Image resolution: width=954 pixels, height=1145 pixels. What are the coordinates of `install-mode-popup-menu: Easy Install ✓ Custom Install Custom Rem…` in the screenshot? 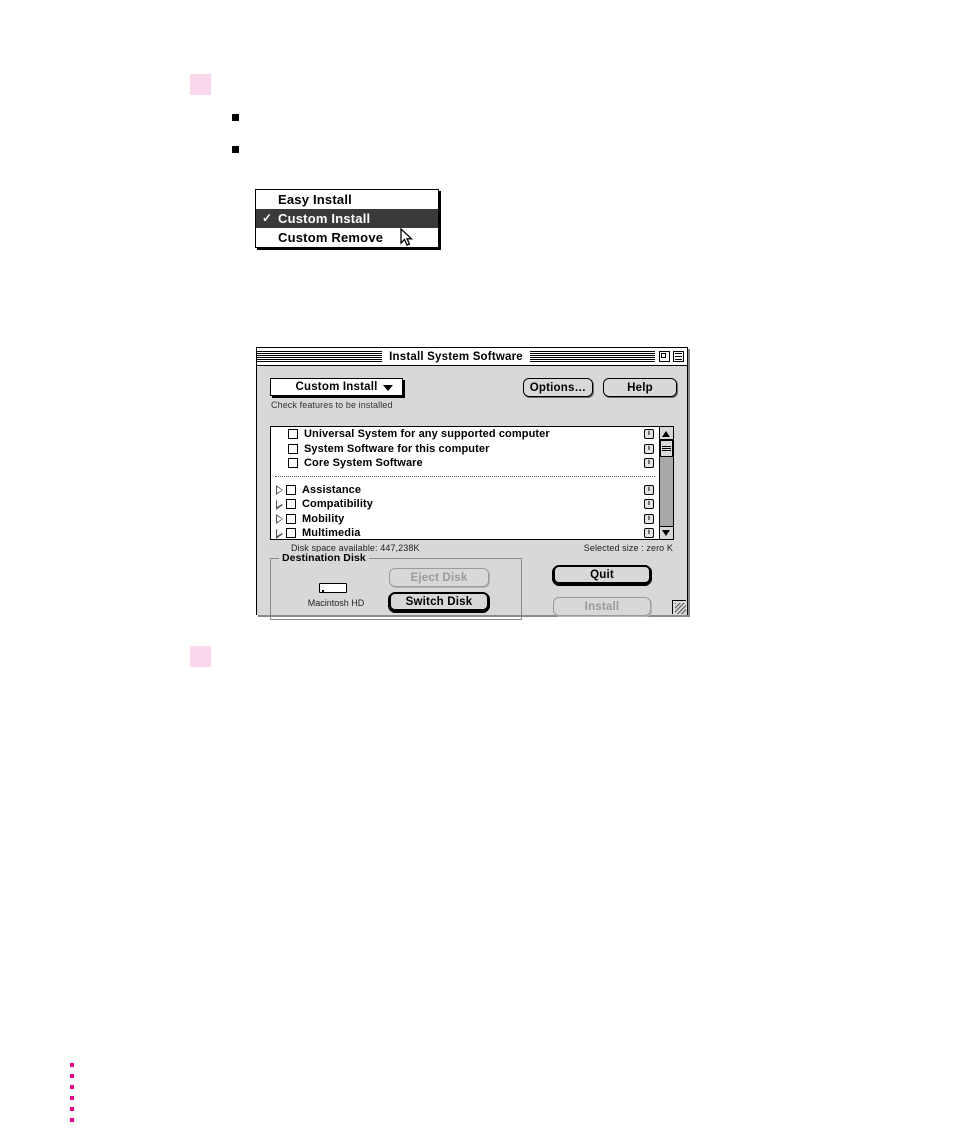 It's located at (347, 218).